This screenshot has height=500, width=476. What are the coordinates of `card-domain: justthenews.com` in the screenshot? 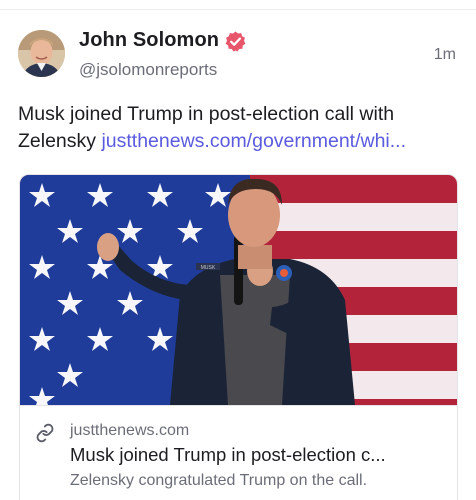 It's located at (130, 430).